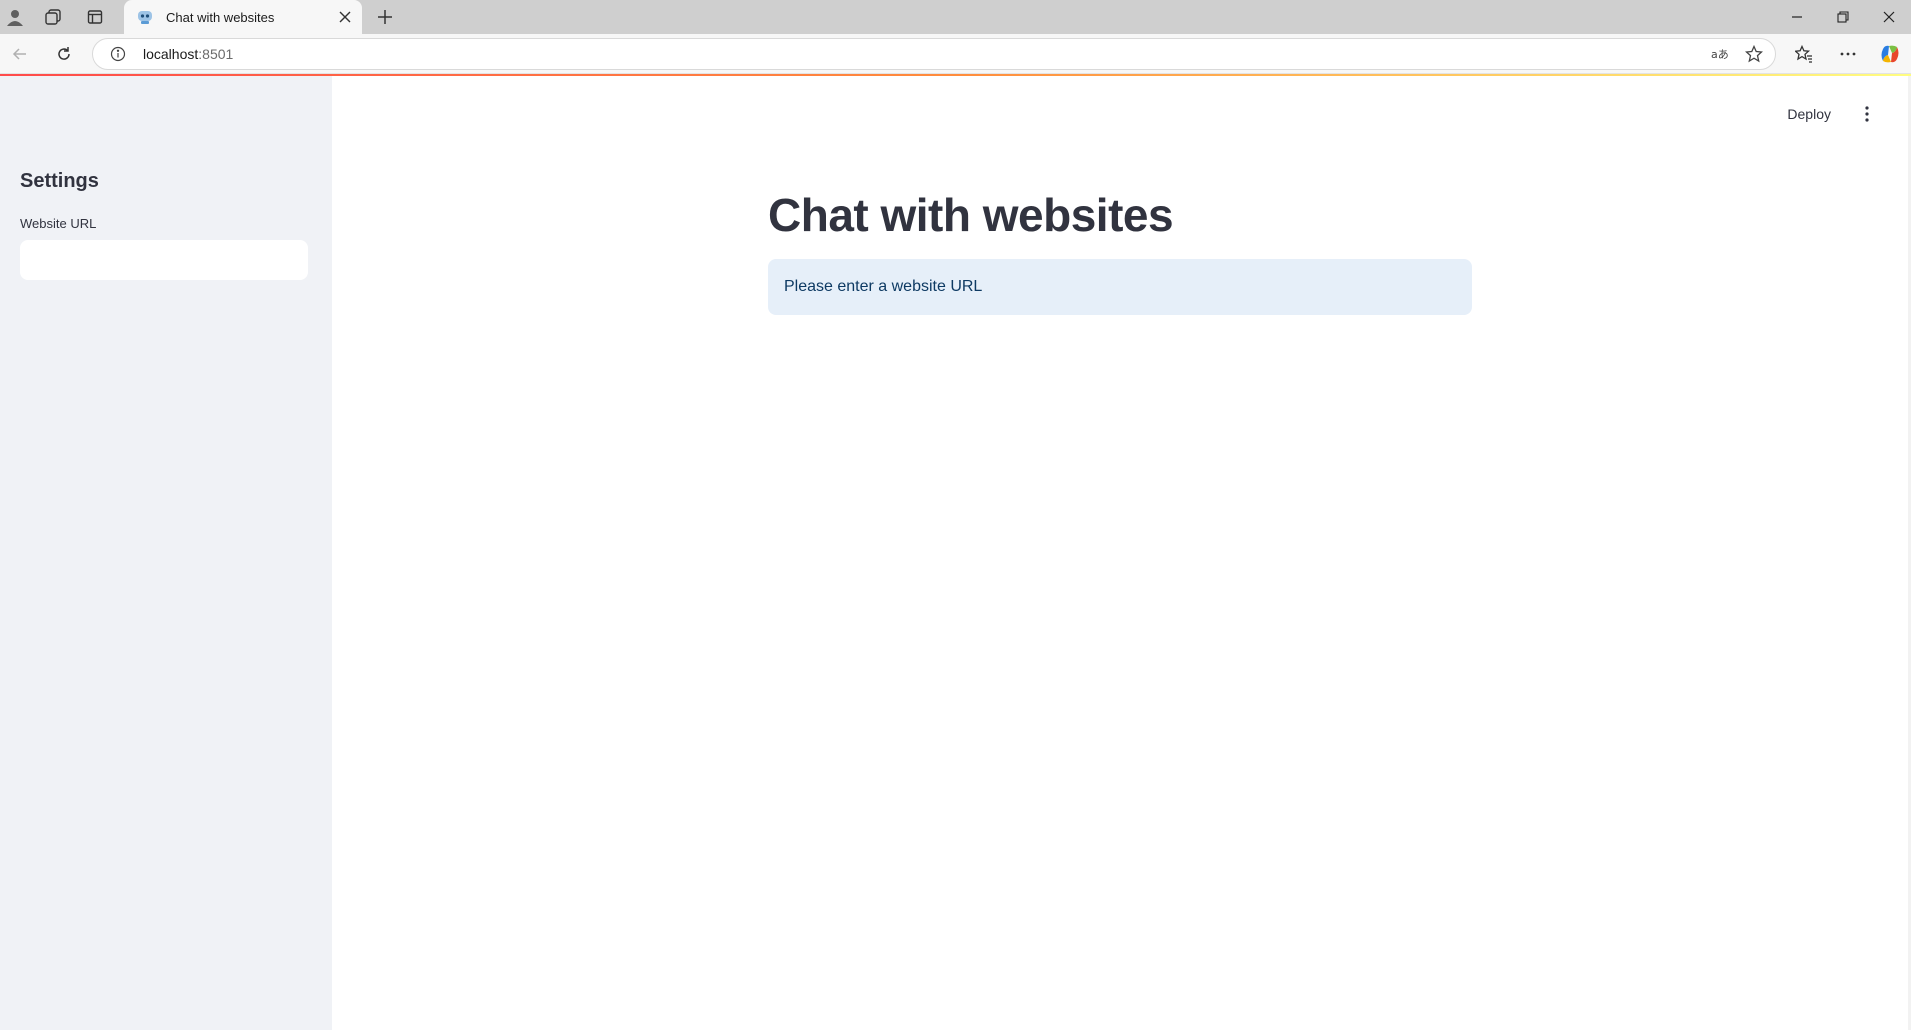 This screenshot has width=1911, height=1030. Describe the element at coordinates (95, 17) in the screenshot. I see `vertical-tabs-icon` at that location.